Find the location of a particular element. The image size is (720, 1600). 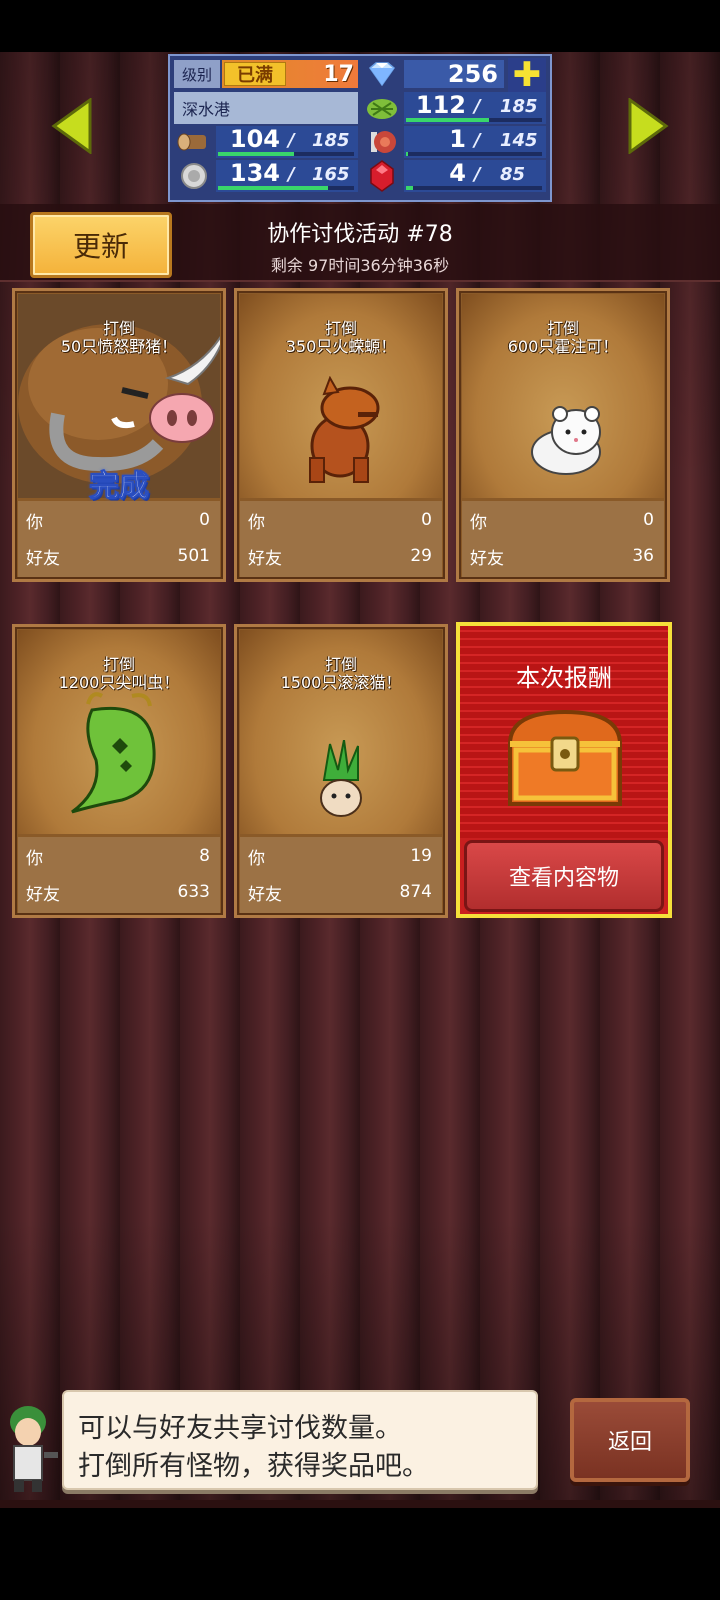

friends-row: 好友 501 is located at coordinates (118, 556).